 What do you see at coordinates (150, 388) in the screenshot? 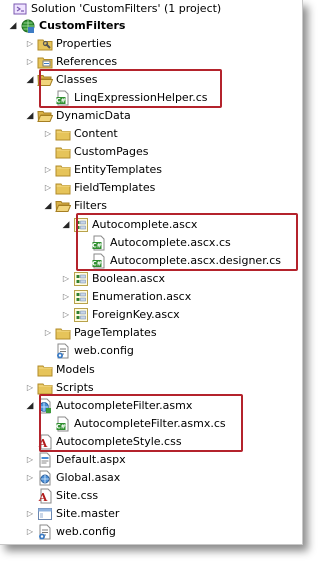
I see `tree-item-scripts-folder: ▷ Scripts` at bounding box center [150, 388].